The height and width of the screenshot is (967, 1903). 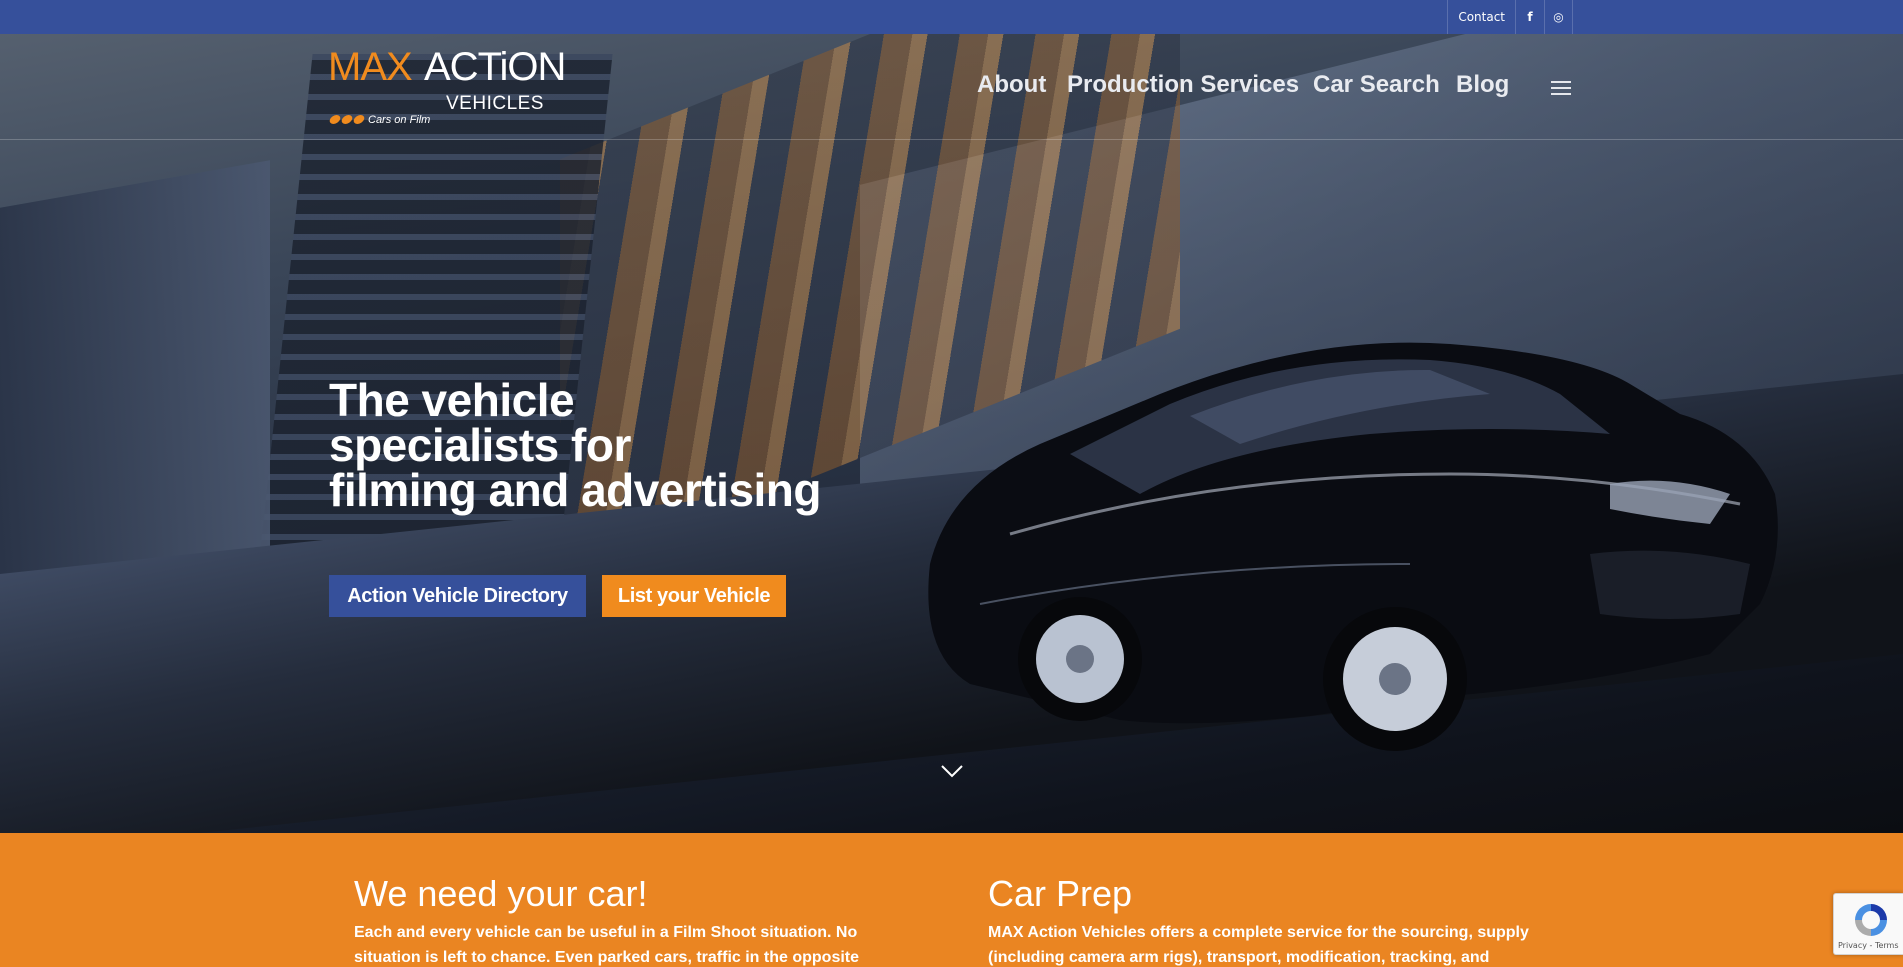 What do you see at coordinates (370, 67) in the screenshot?
I see `logo-max-text: MAX` at bounding box center [370, 67].